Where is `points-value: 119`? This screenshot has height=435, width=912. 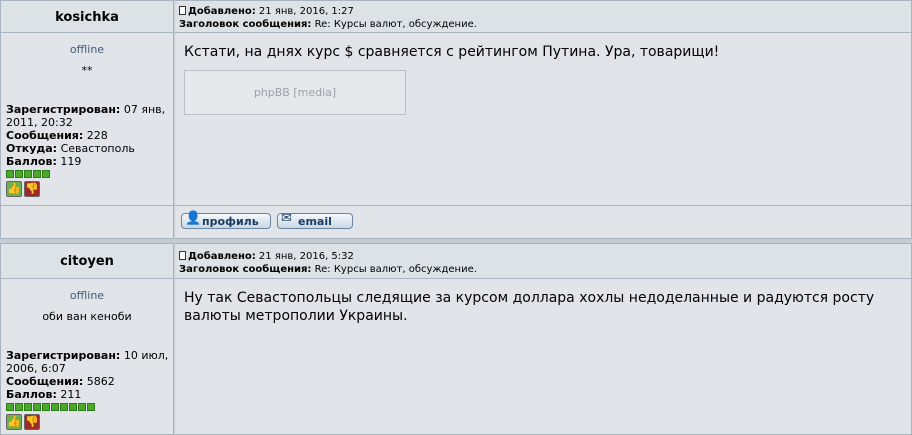
points-value: 119 is located at coordinates (71, 161).